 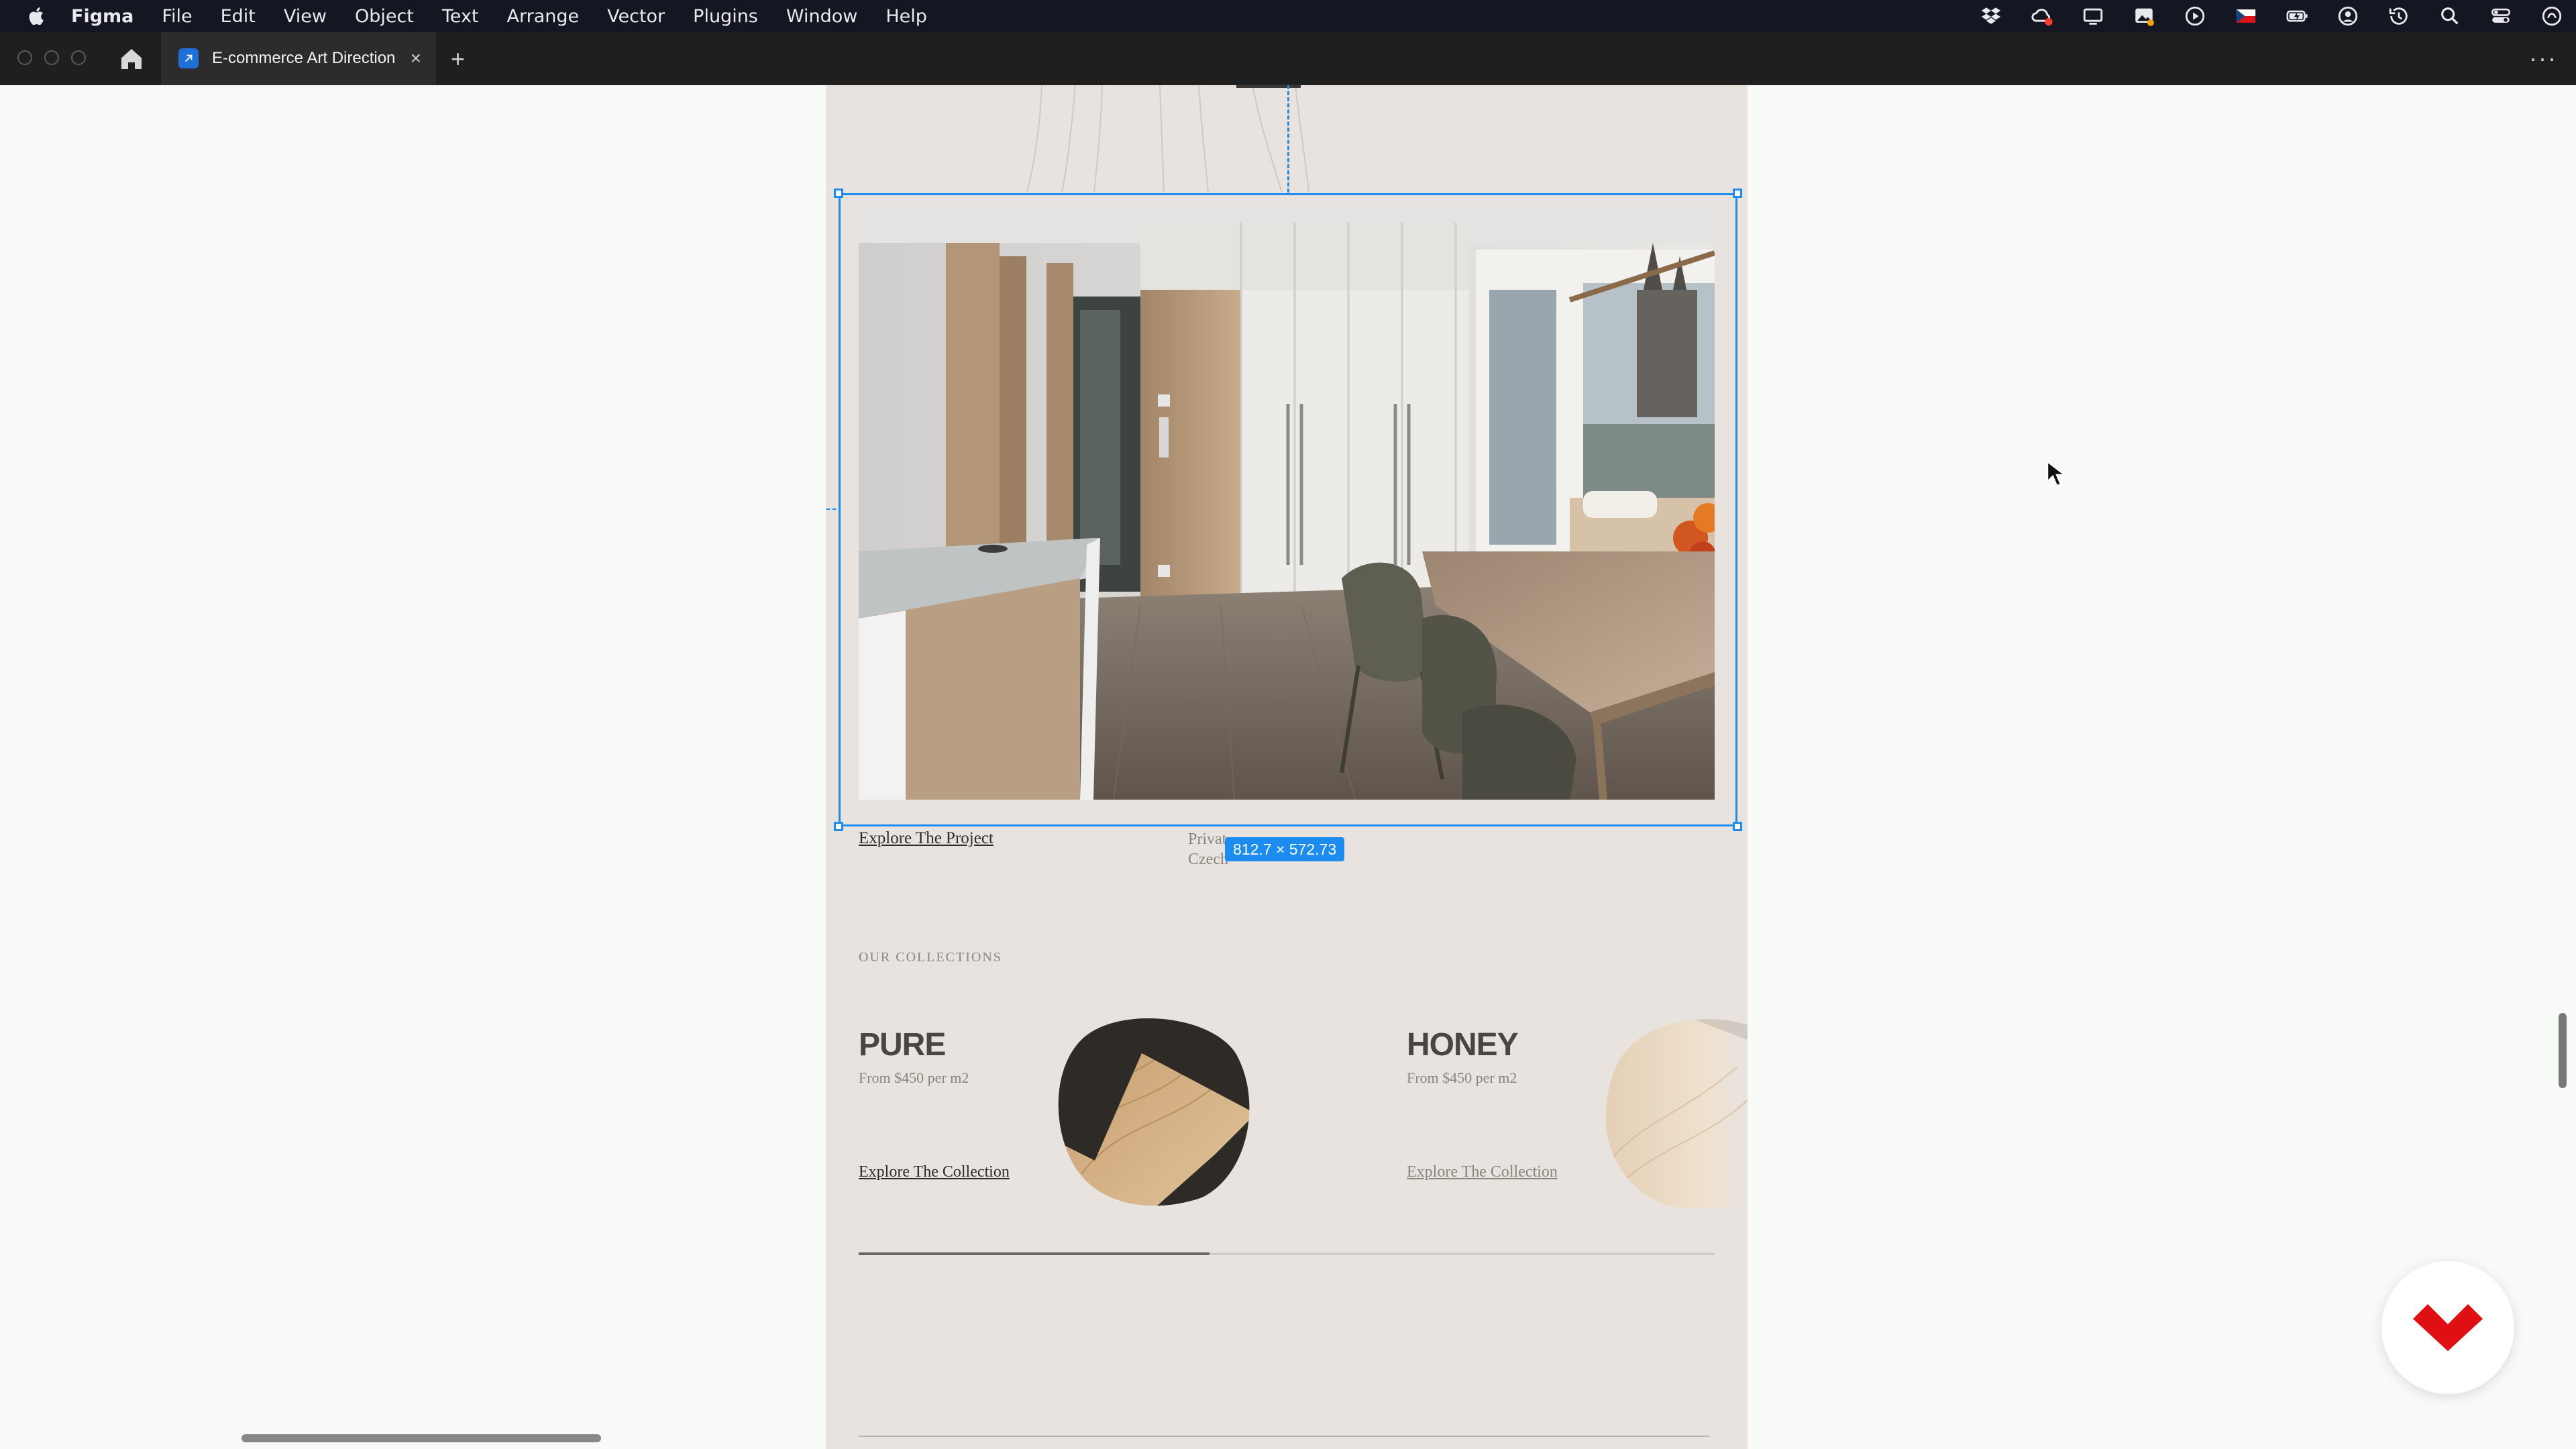 What do you see at coordinates (2057, 473) in the screenshot?
I see `mouse-pointer-icon` at bounding box center [2057, 473].